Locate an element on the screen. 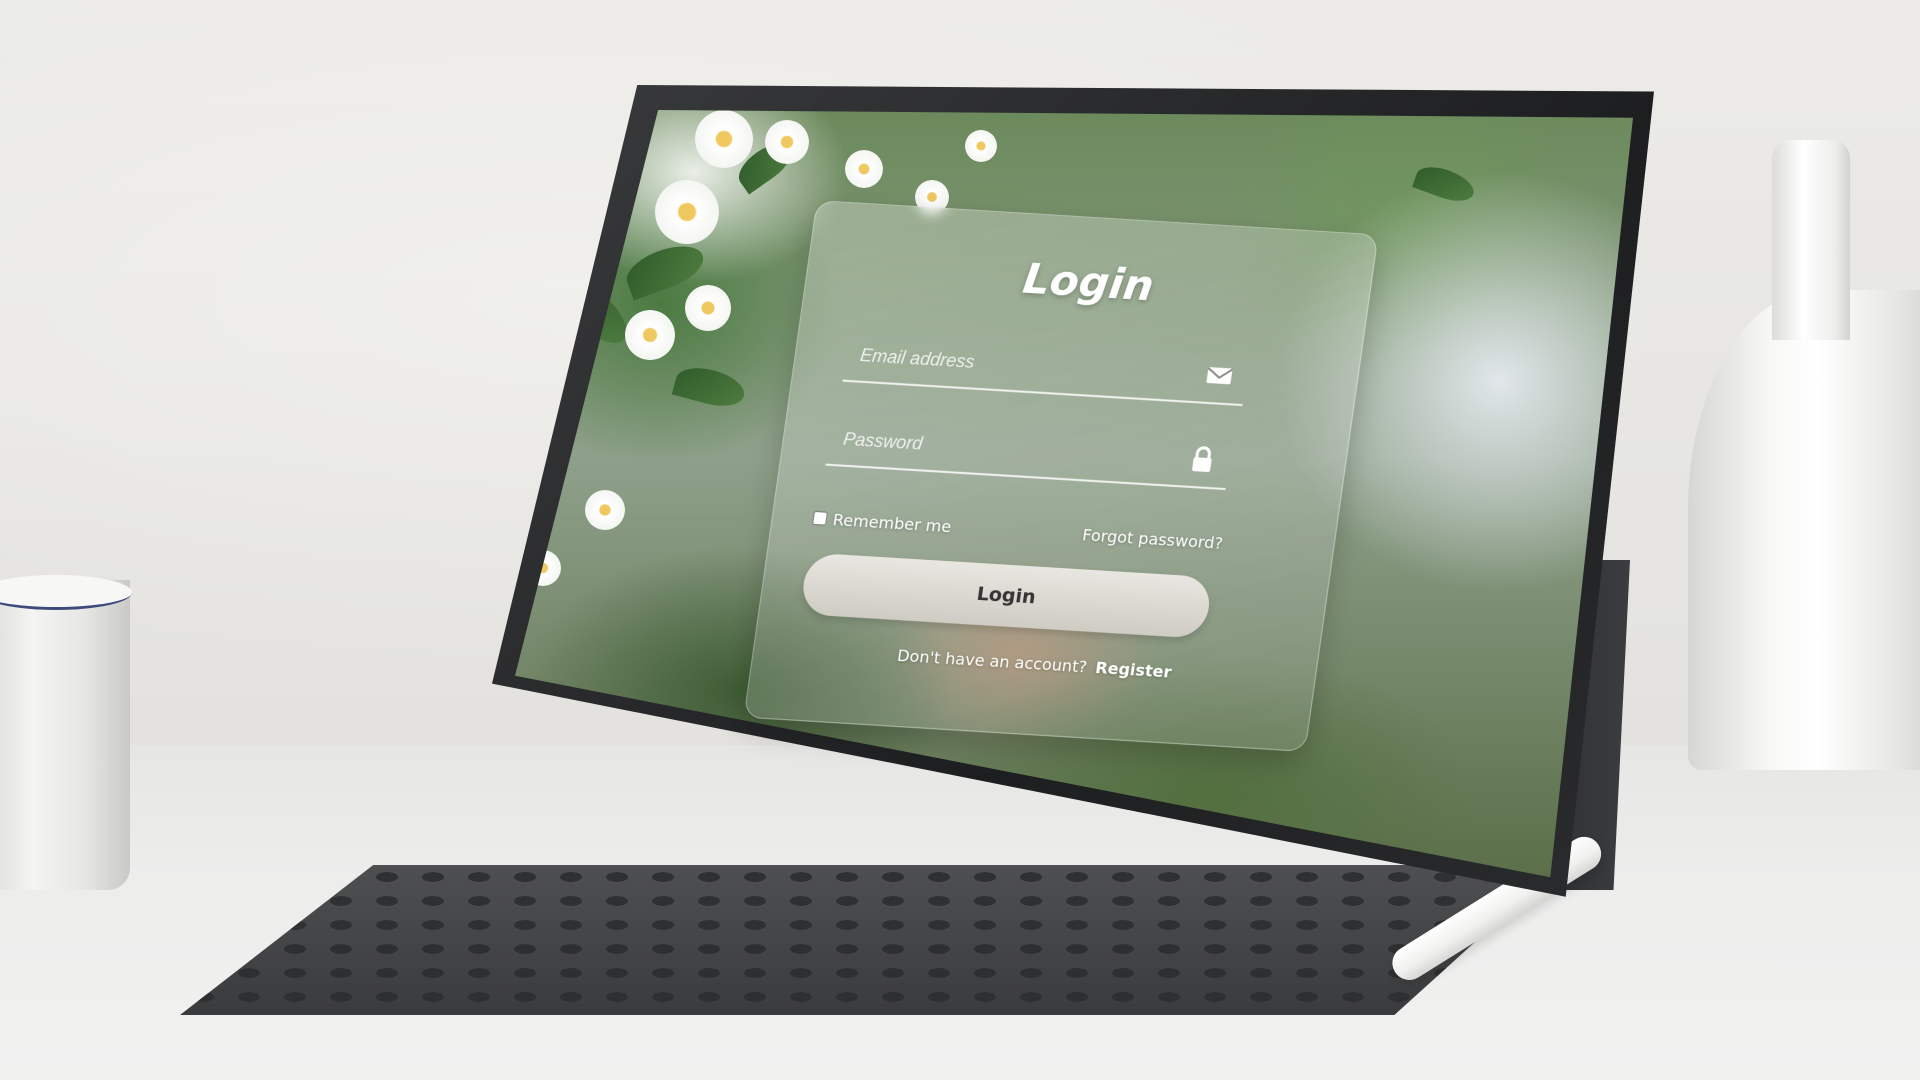 This screenshot has height=1080, width=1920. password-input is located at coordinates (1008, 448).